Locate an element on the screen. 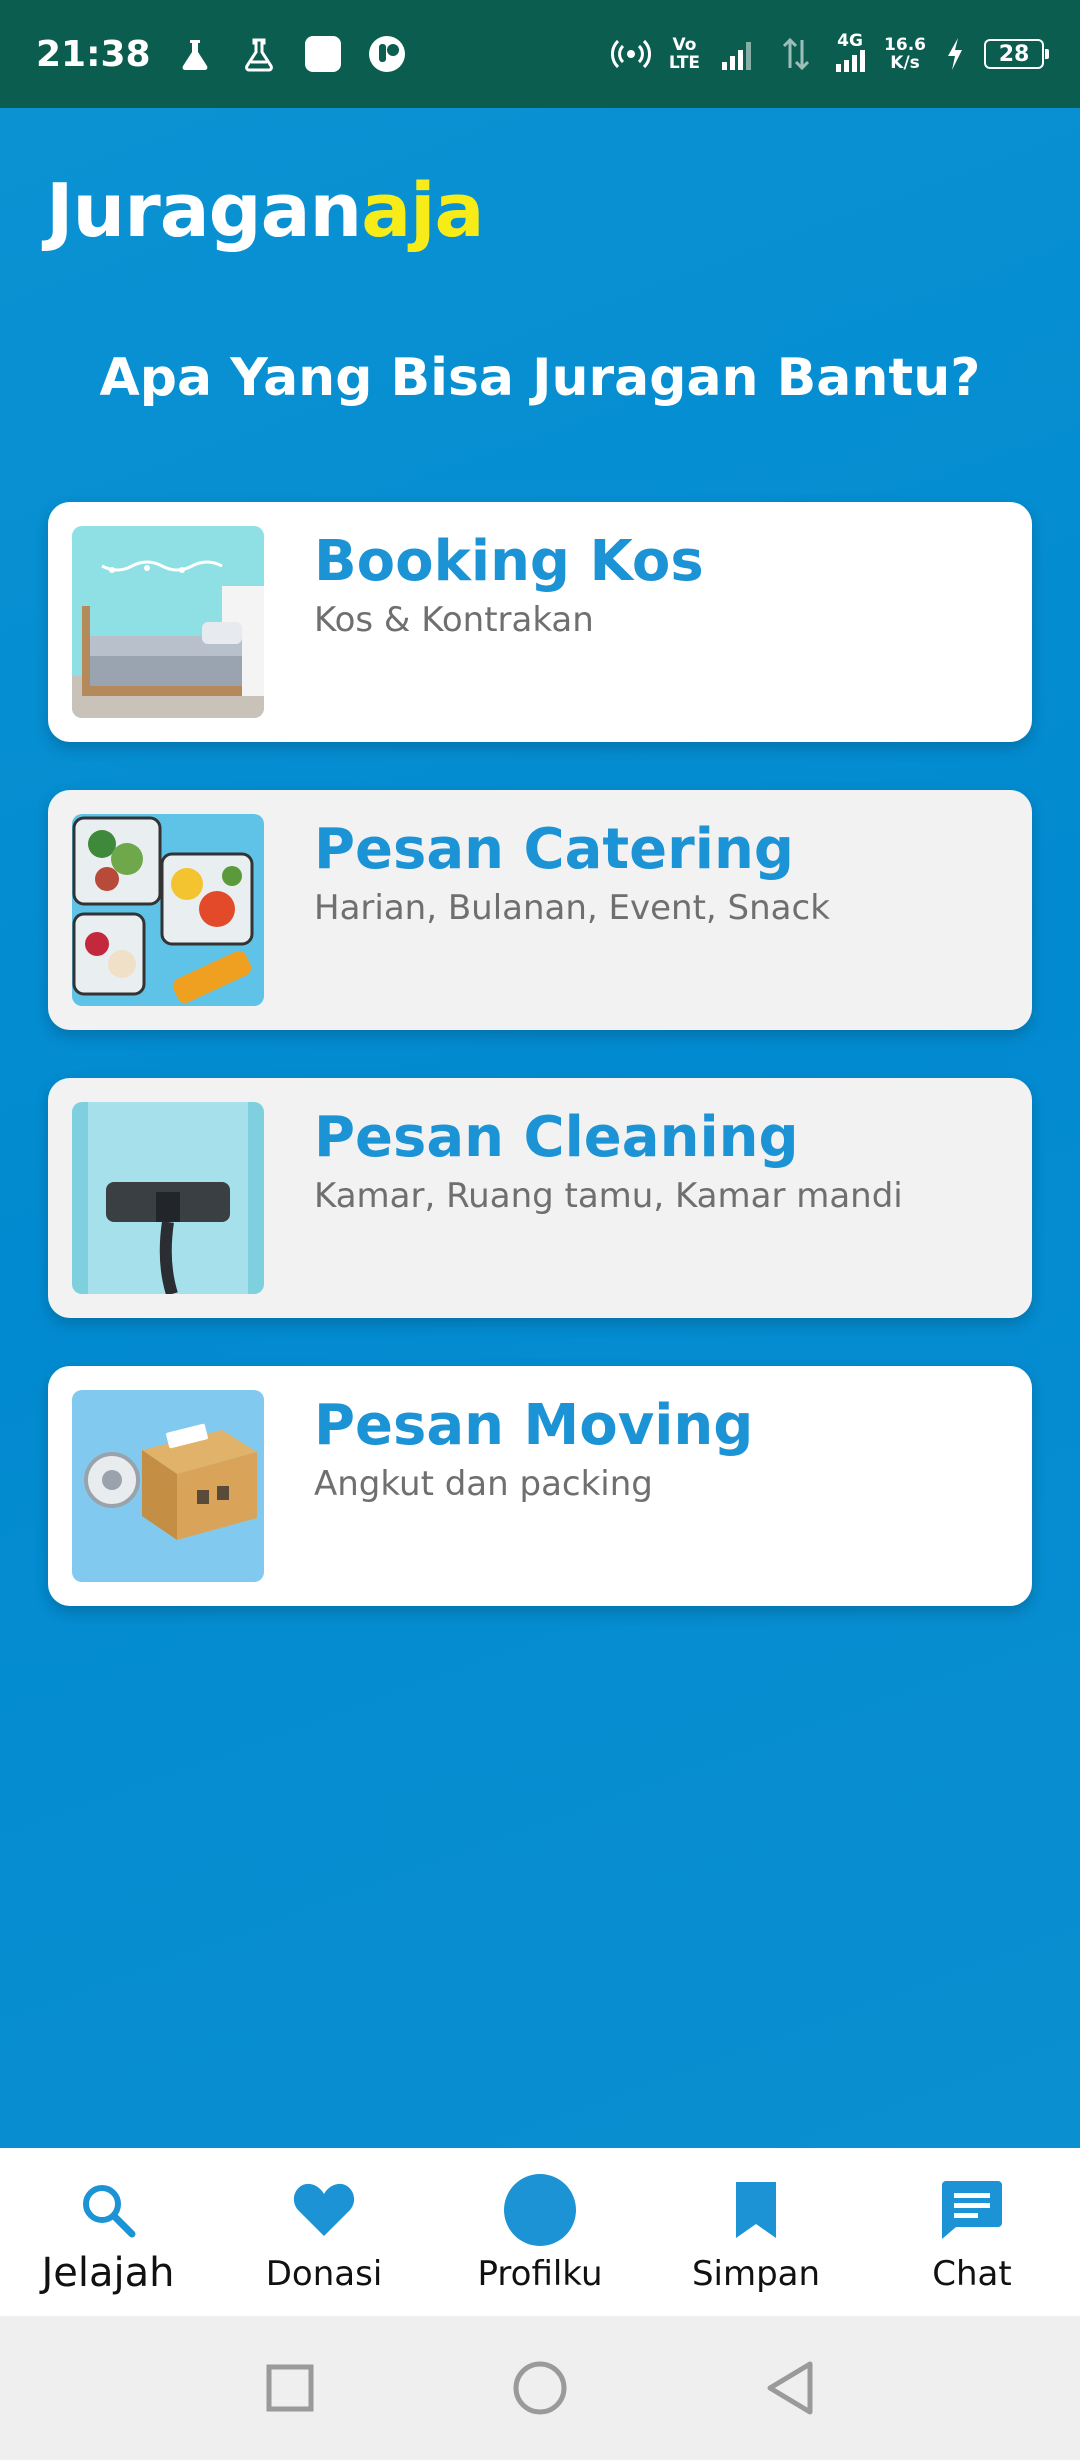  home-circle-icon is located at coordinates (540, 2388).